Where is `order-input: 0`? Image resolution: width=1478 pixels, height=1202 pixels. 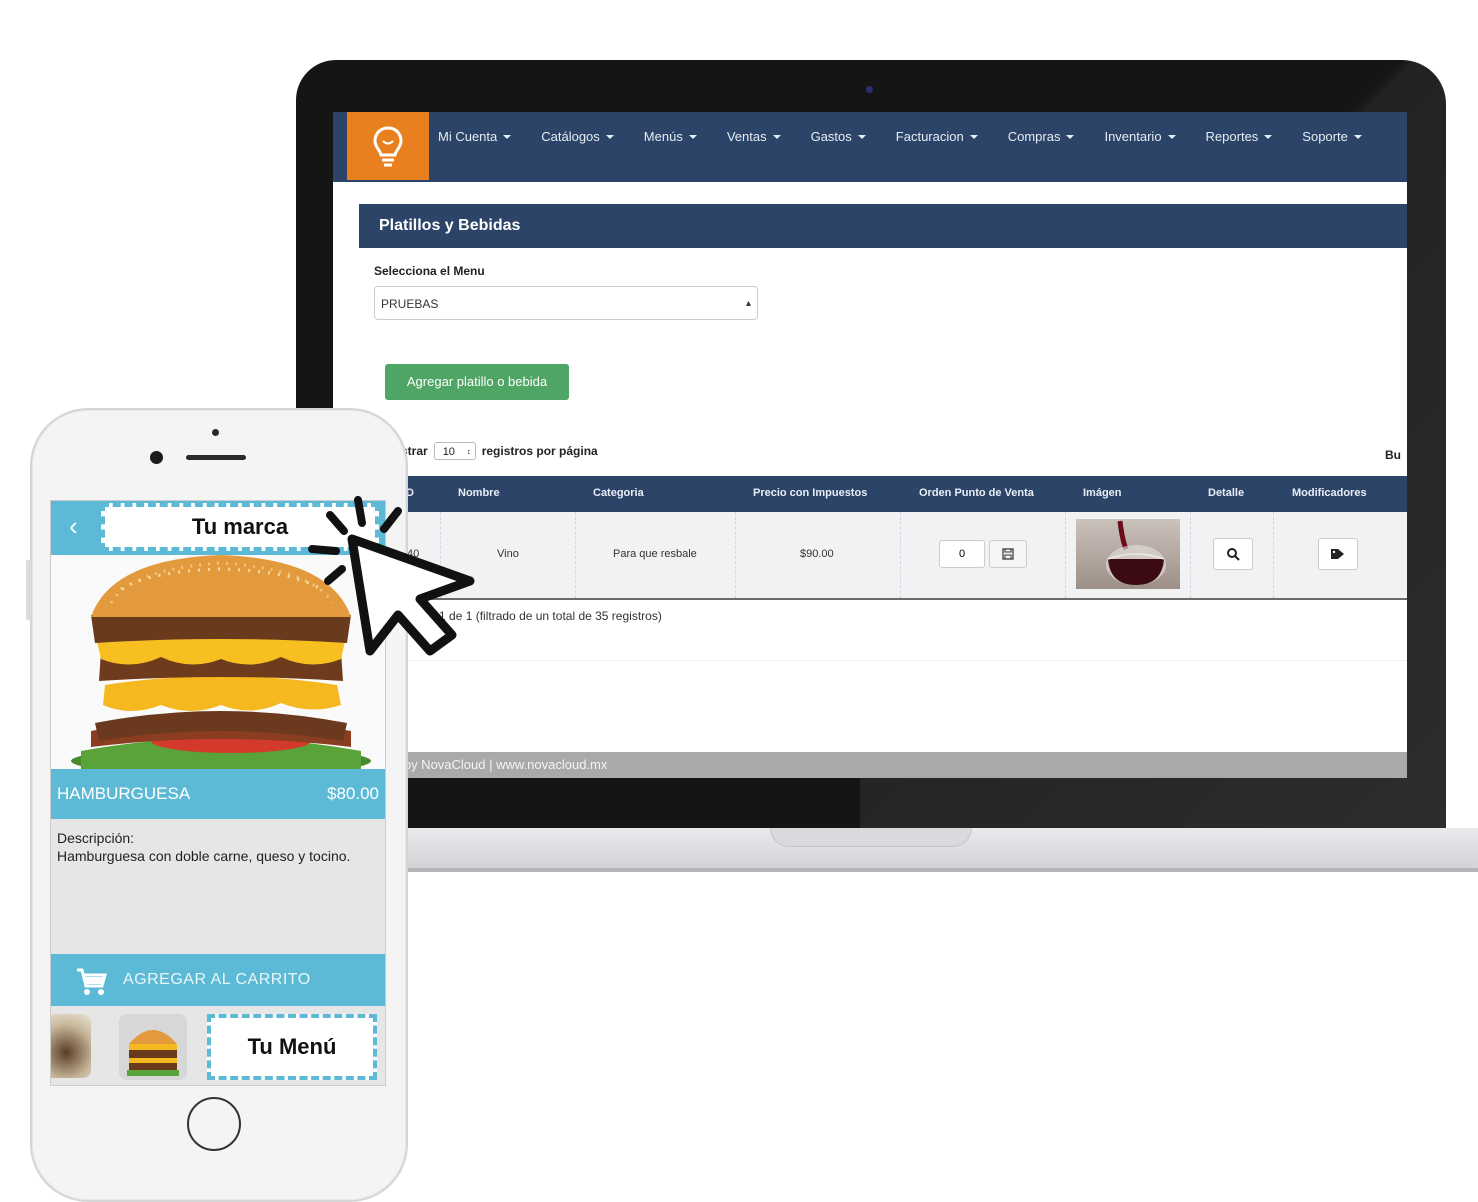
order-input: 0 is located at coordinates (962, 554).